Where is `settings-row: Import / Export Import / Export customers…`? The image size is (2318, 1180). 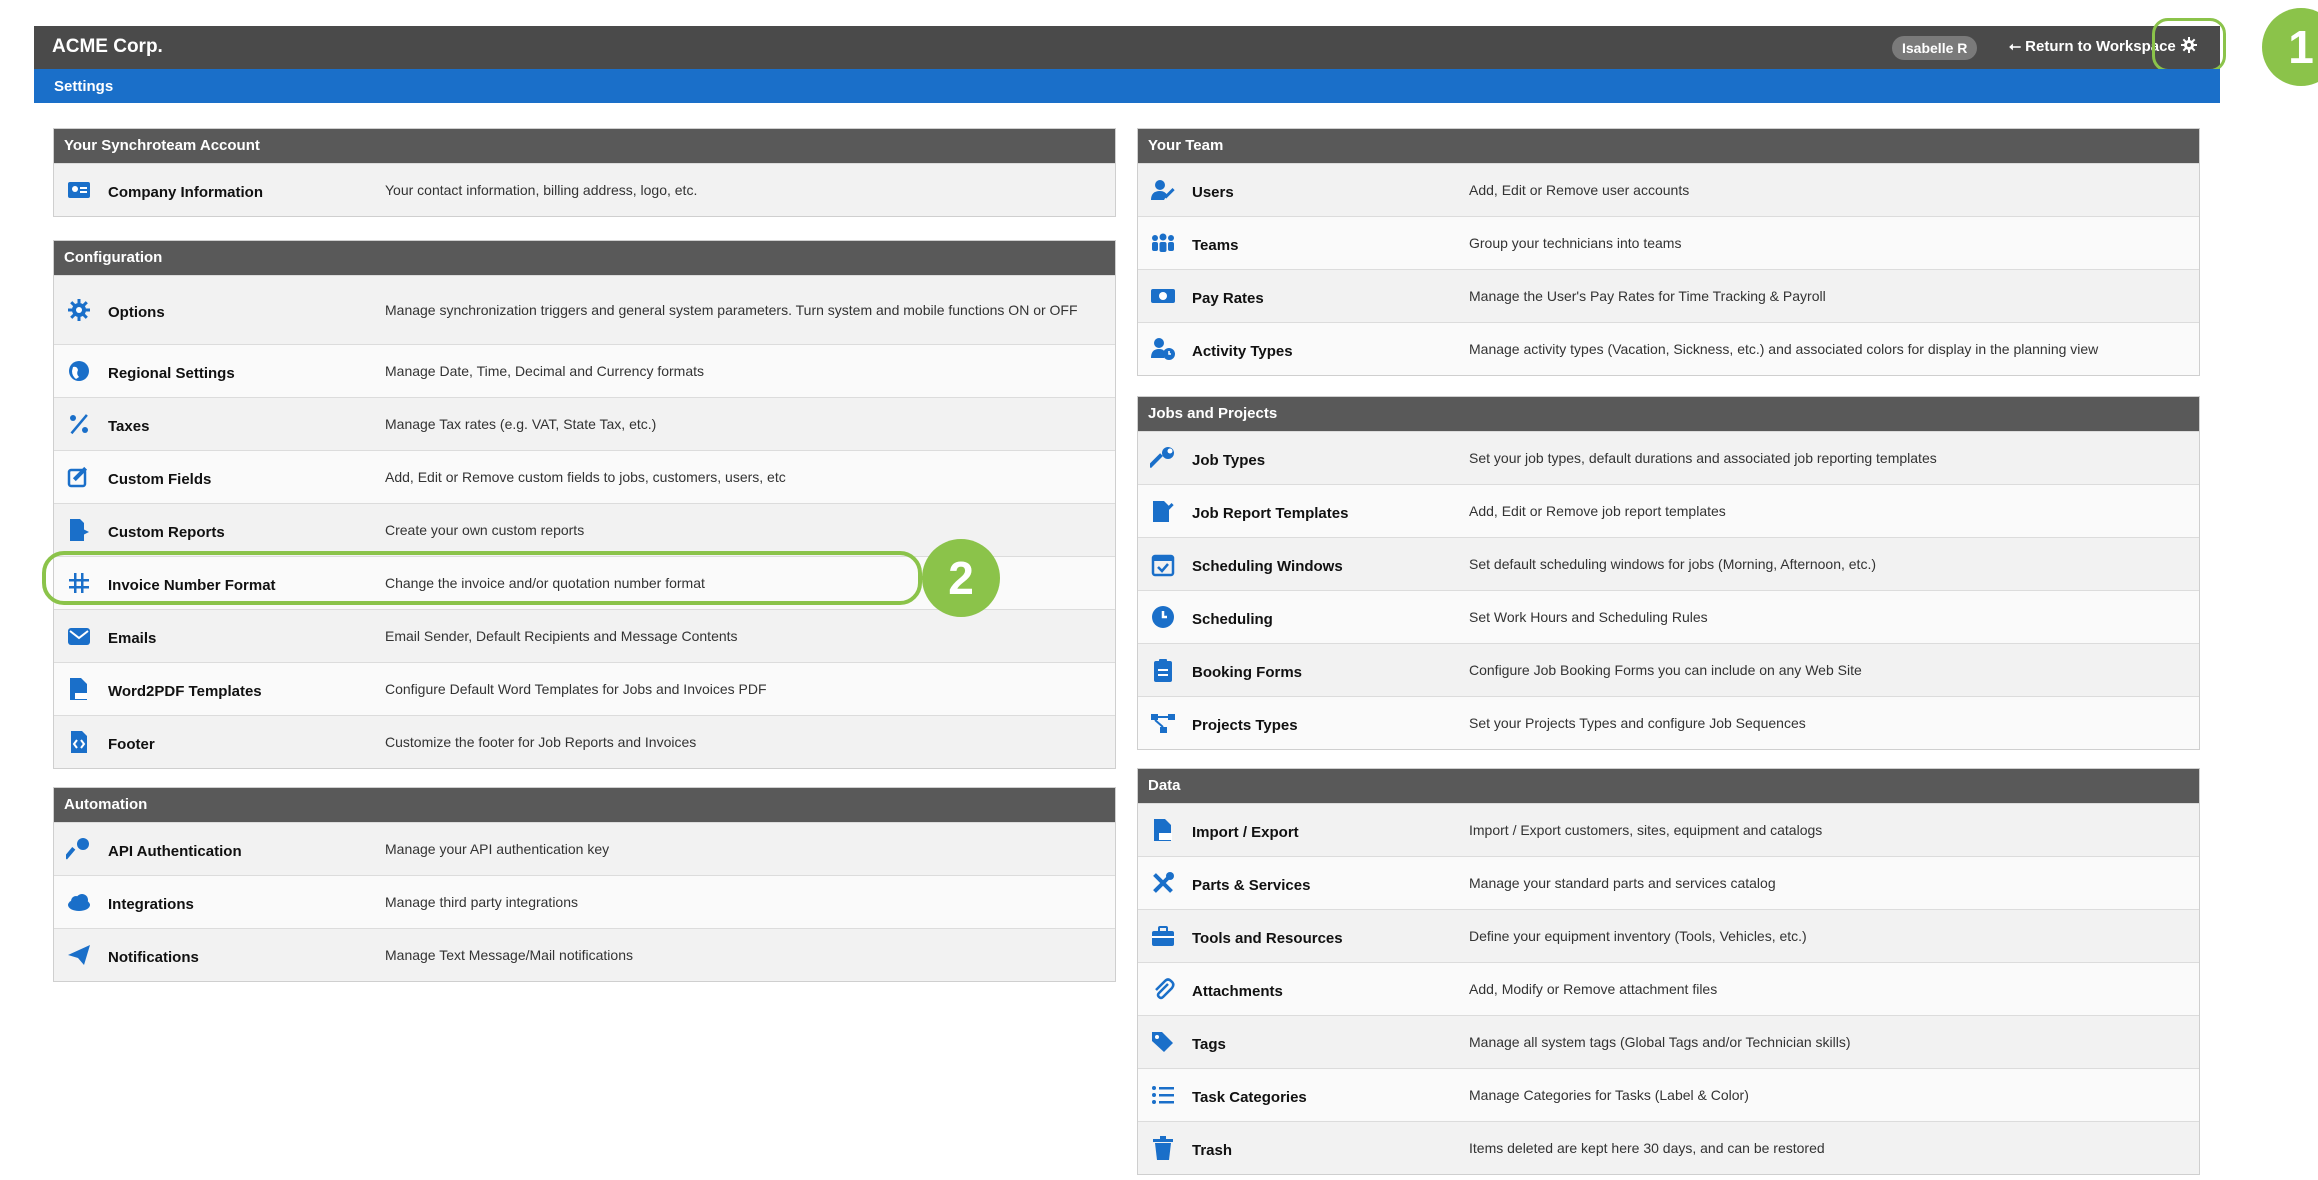 settings-row: Import / Export Import / Export customers… is located at coordinates (1668, 829).